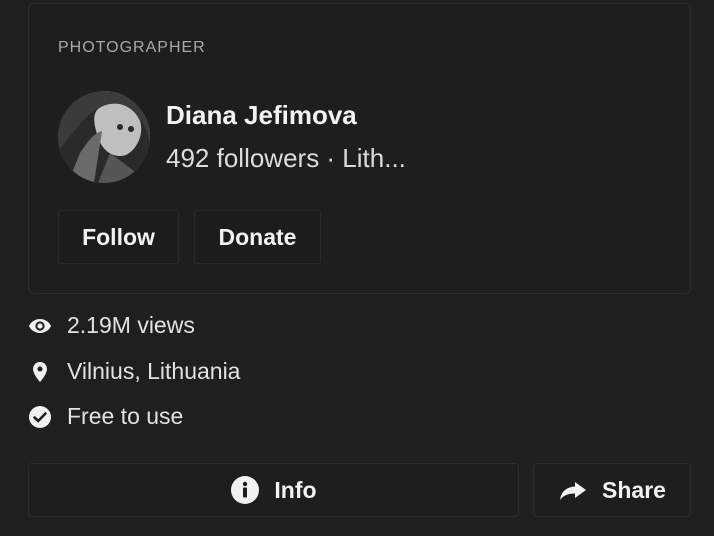  Describe the element at coordinates (153, 371) in the screenshot. I see `location-text: Vilnius, Lithuania` at that location.